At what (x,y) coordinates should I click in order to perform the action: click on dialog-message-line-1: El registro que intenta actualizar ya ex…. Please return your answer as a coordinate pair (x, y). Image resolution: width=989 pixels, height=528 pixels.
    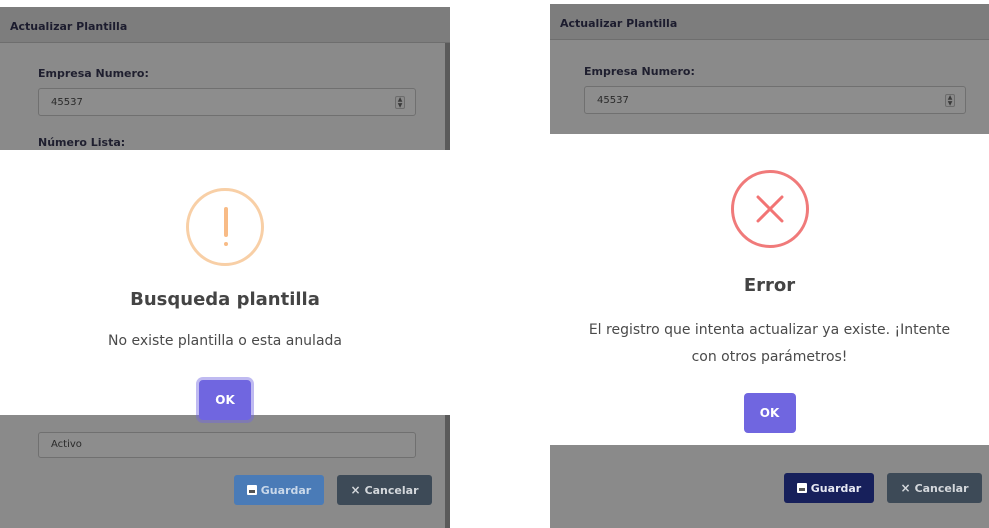
    Looking at the image, I should click on (769, 330).